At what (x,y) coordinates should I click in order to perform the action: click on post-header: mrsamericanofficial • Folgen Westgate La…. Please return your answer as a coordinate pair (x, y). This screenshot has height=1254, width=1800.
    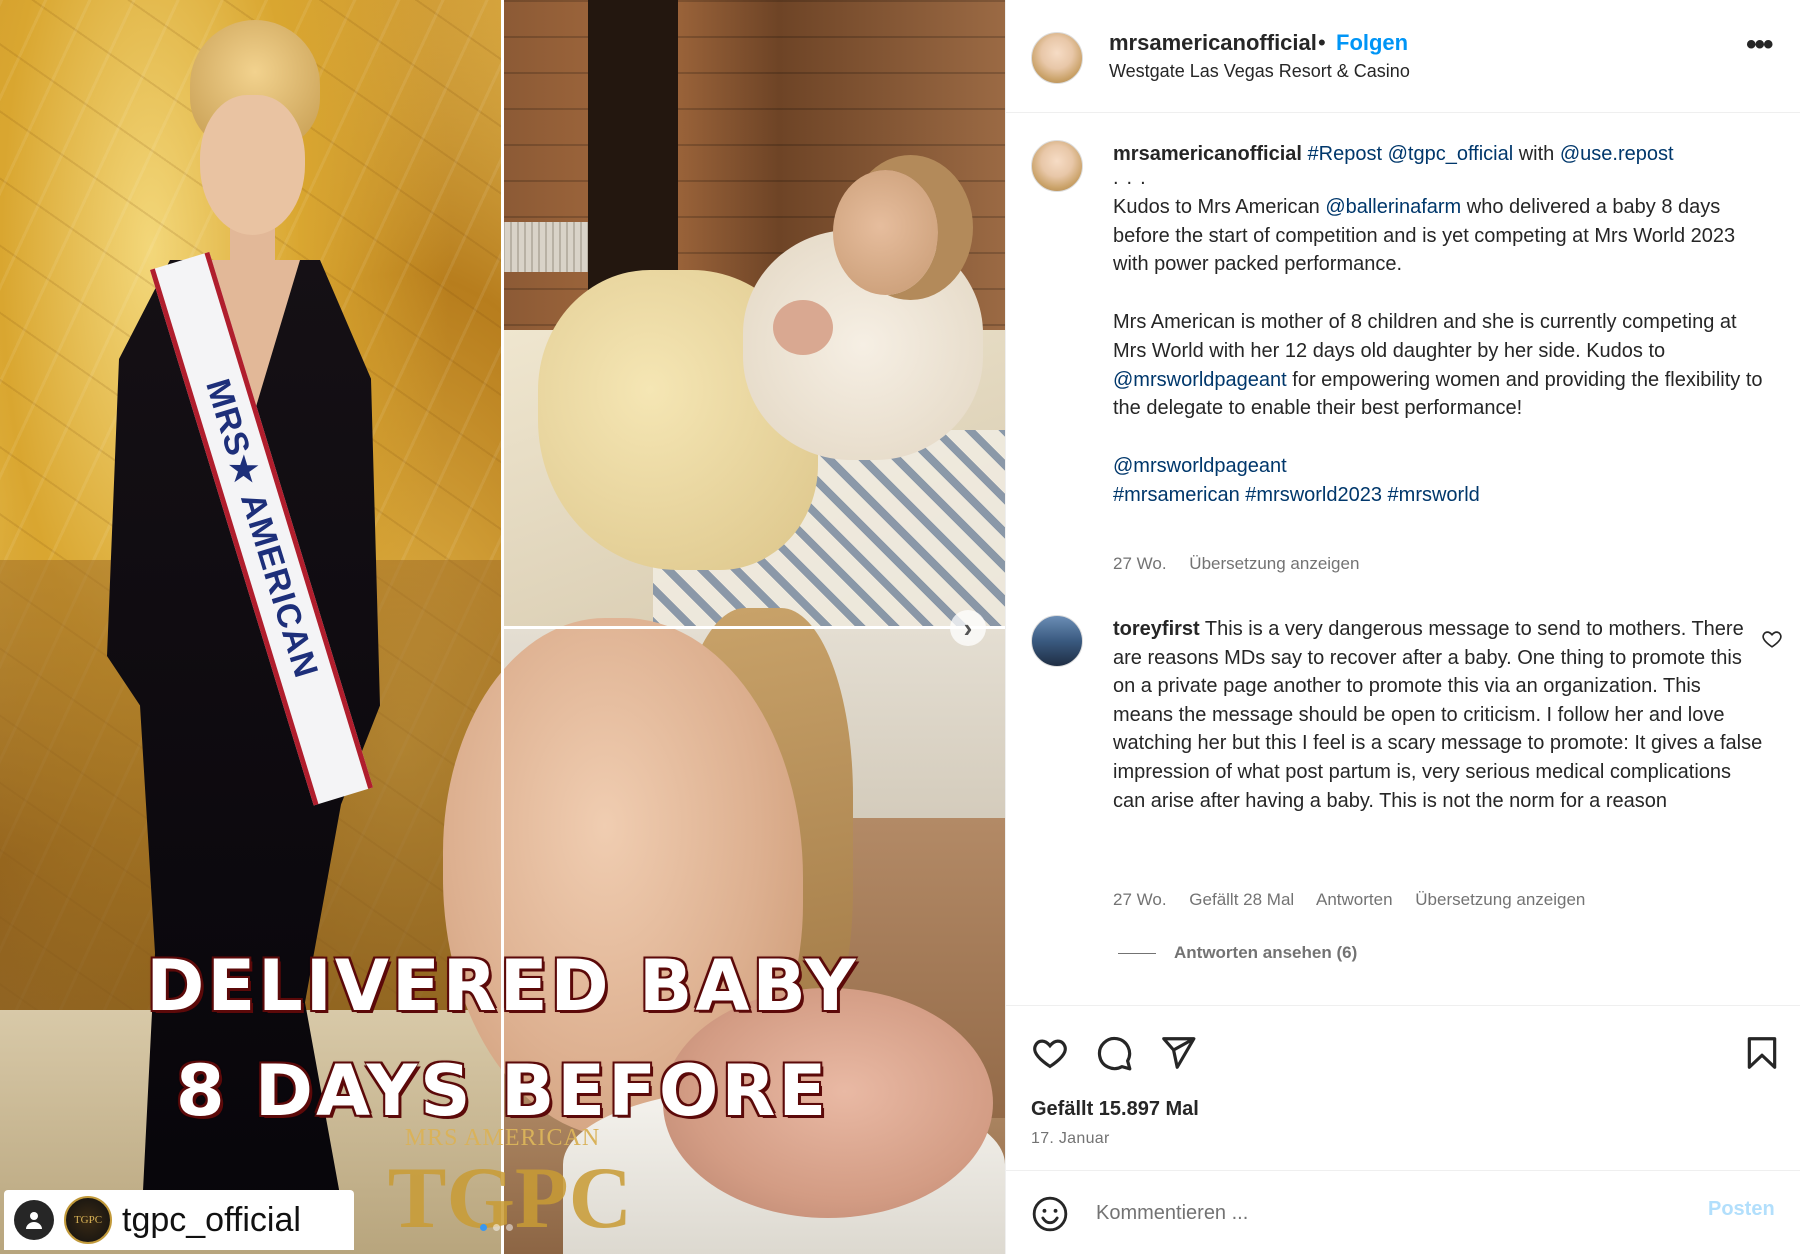
    Looking at the image, I should click on (1403, 56).